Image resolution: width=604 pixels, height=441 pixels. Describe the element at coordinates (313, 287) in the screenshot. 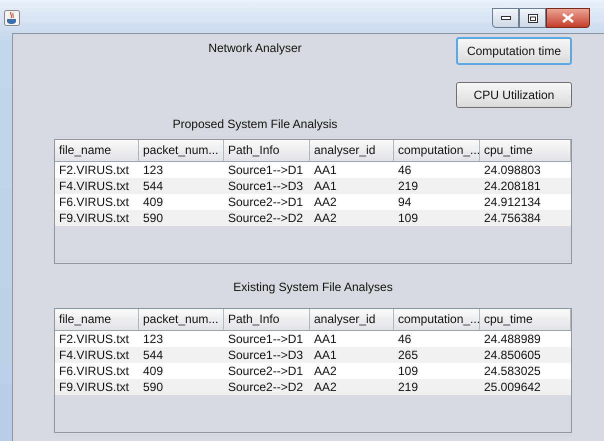

I see `table-caption: Existing System File Analyses` at that location.